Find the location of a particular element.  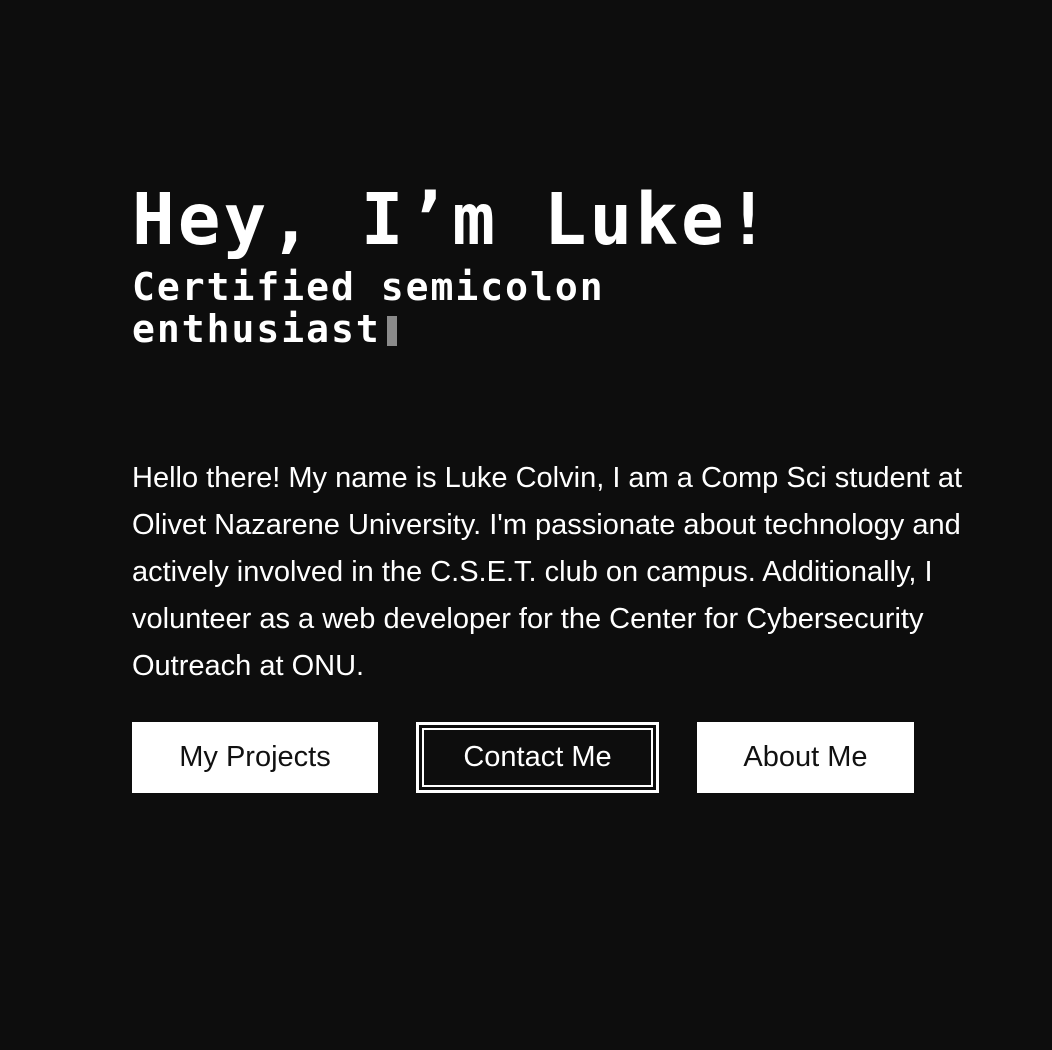

tagline: Certified semicolon enthusiast is located at coordinates (482, 308).